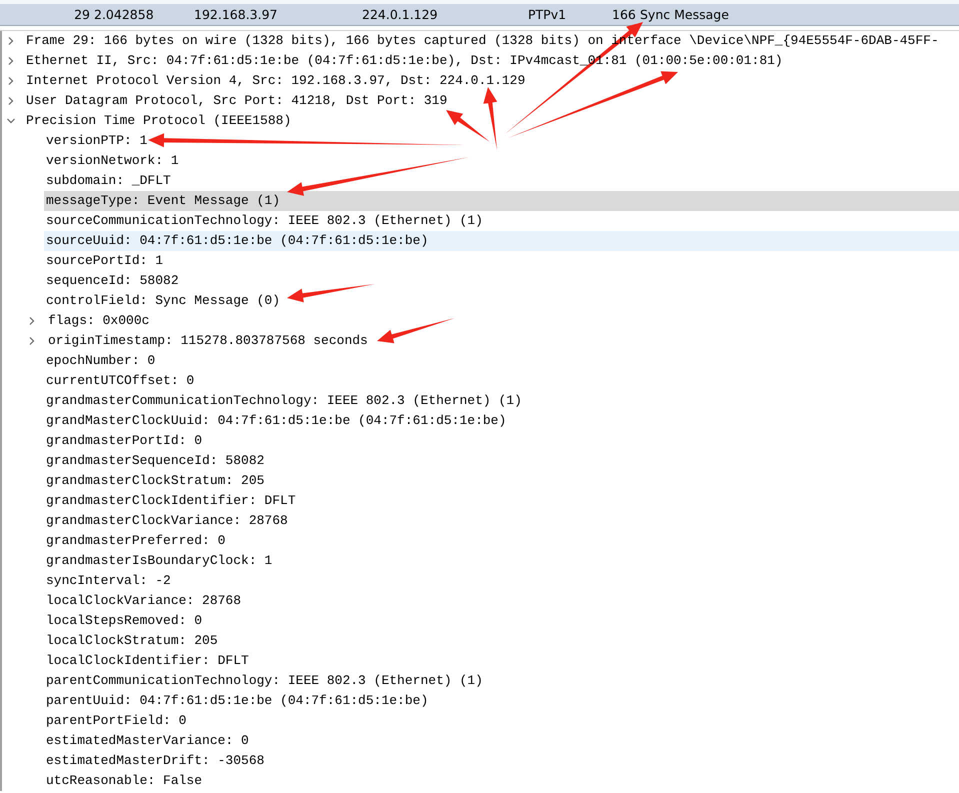 The height and width of the screenshot is (793, 959). I want to click on packet-info: Sync Message, so click(685, 15).